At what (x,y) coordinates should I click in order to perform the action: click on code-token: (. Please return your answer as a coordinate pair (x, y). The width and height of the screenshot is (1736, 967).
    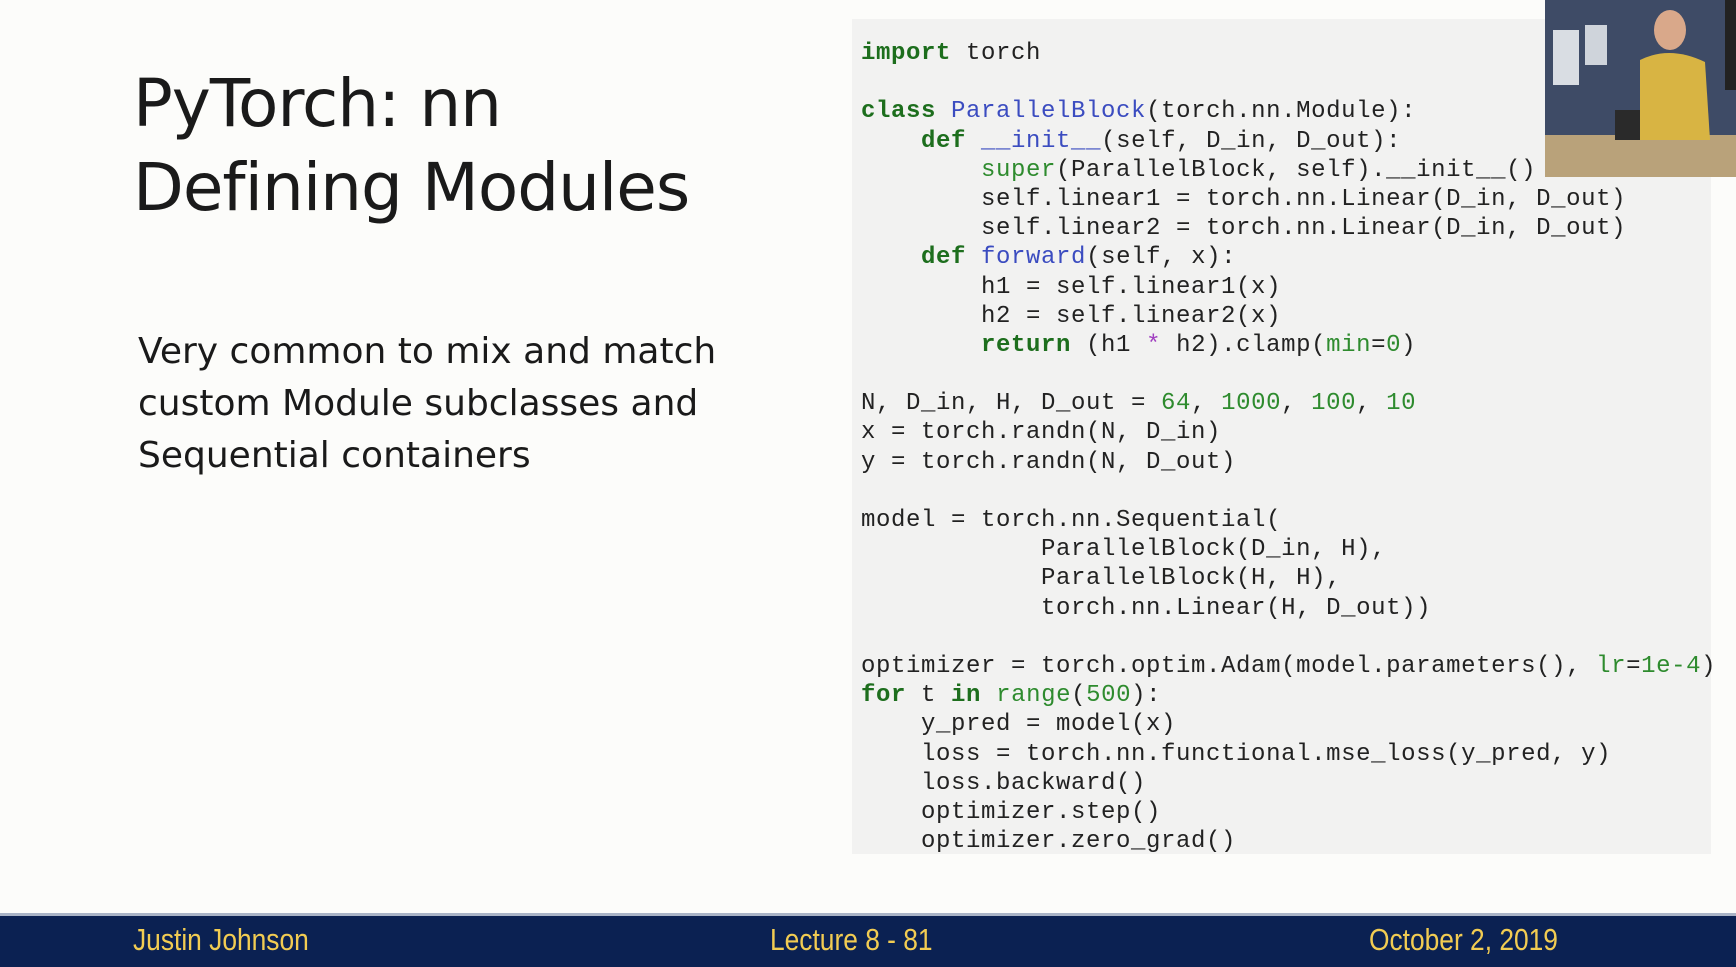
    Looking at the image, I should click on (1079, 696).